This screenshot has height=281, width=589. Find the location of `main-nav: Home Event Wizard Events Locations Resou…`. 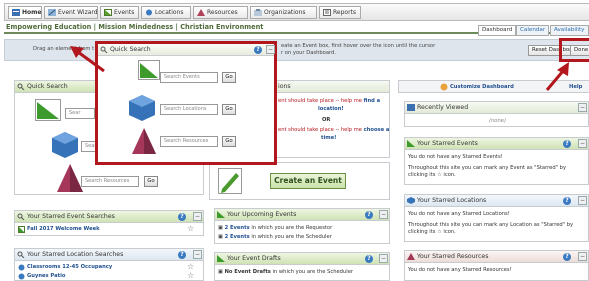

main-nav: Home Event Wizard Events Locations Resou… is located at coordinates (296, 12).